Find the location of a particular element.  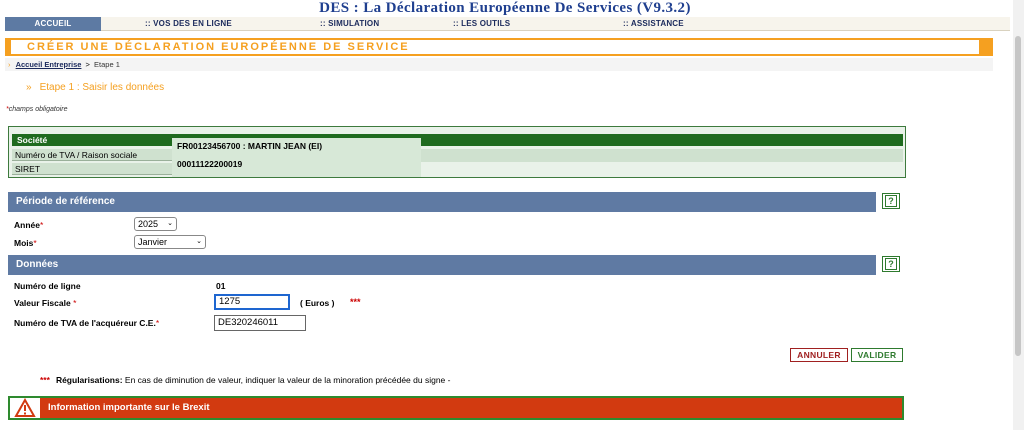

valeur-fiscale-label-text: Valeur Fiscale is located at coordinates (42, 303).